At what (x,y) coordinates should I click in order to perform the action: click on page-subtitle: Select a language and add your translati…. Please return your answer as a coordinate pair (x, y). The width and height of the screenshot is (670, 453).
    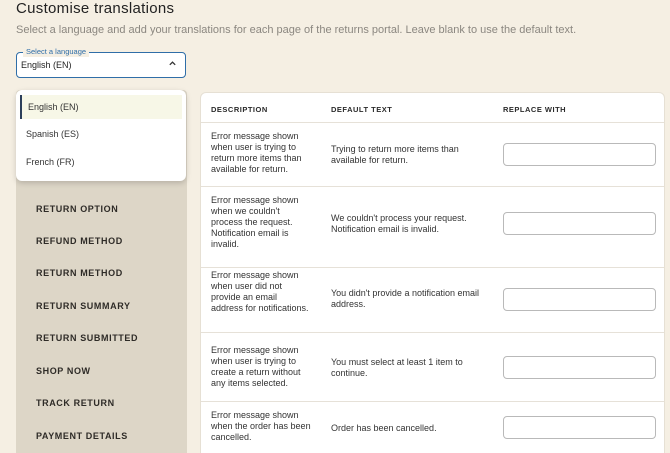
    Looking at the image, I should click on (296, 30).